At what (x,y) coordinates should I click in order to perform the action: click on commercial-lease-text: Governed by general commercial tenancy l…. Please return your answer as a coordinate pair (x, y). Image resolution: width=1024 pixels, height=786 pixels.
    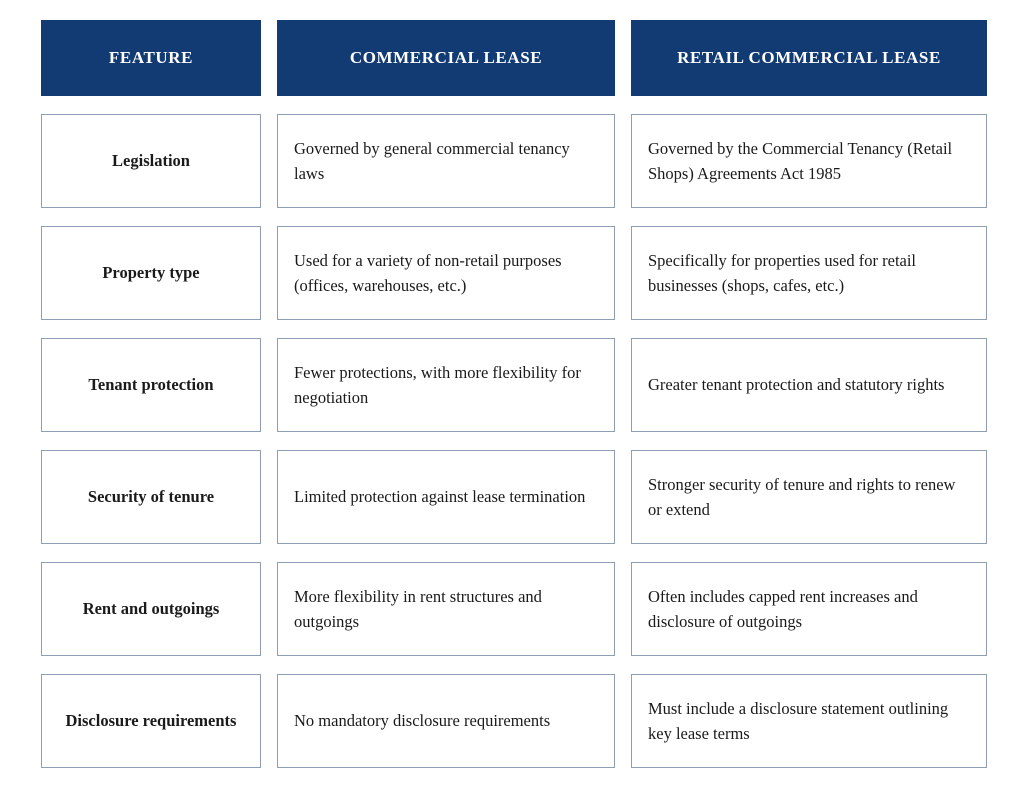
    Looking at the image, I should click on (432, 160).